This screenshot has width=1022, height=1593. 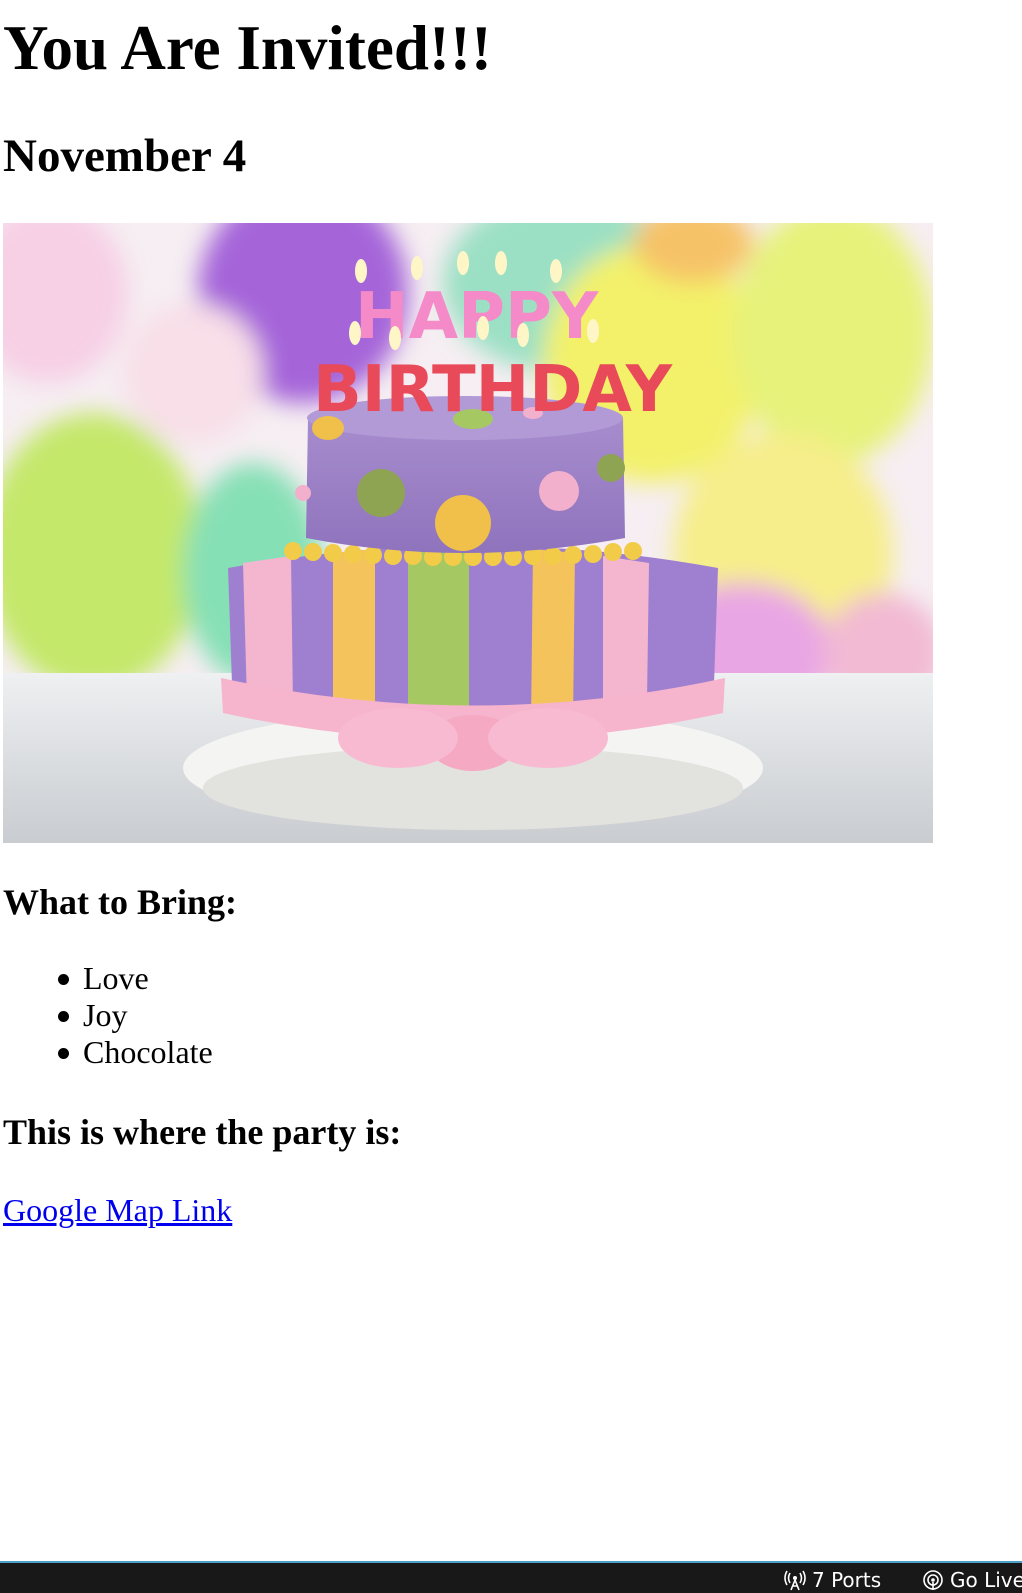 What do you see at coordinates (795, 1580) in the screenshot?
I see `broadcast-icon` at bounding box center [795, 1580].